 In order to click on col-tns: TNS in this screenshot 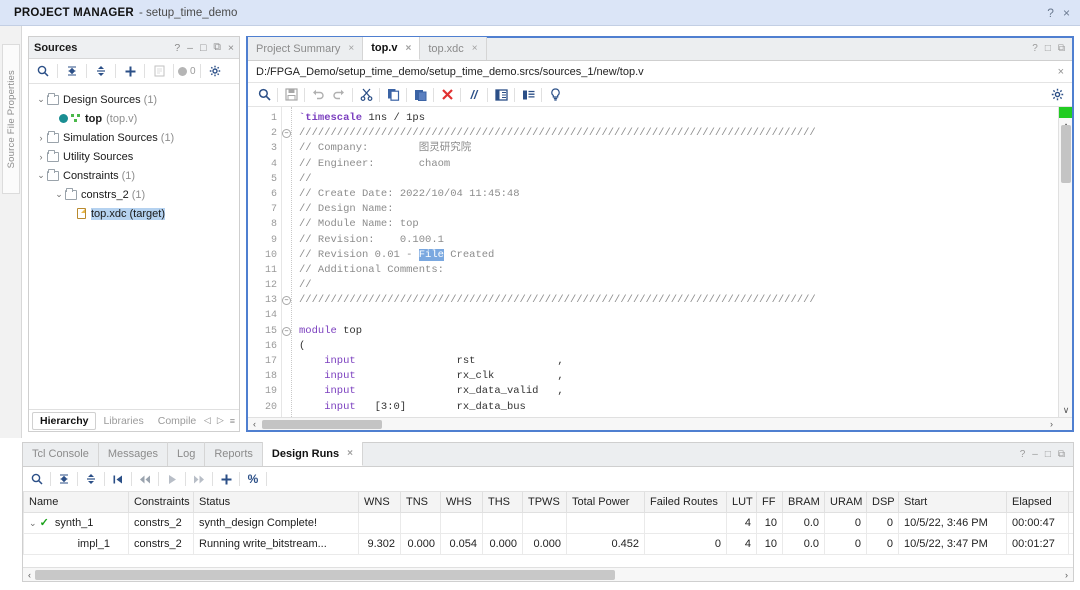, I will do `click(420, 502)`.